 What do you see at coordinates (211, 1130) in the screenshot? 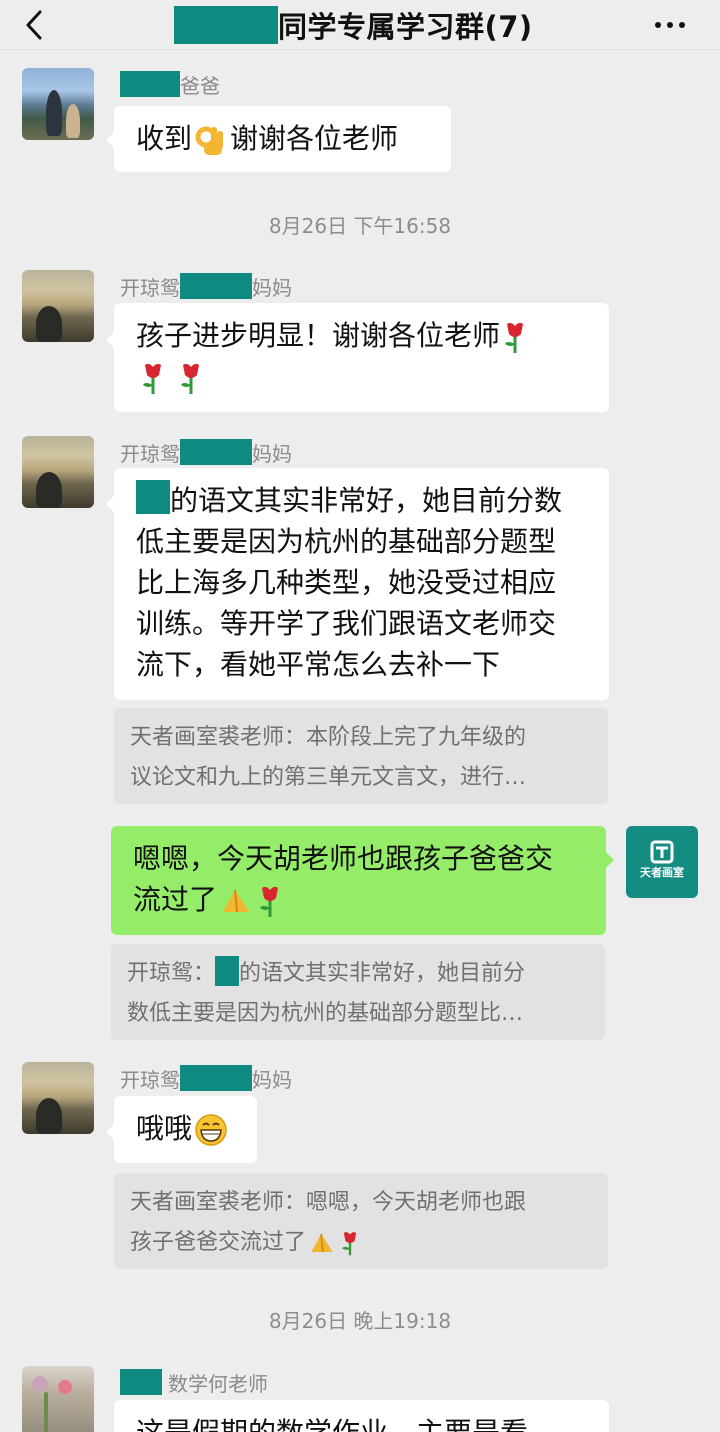
I see `grin-emoji-icon` at bounding box center [211, 1130].